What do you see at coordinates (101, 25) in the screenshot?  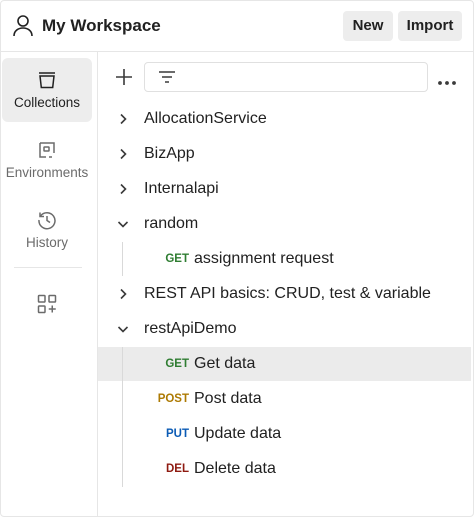 I see `workspace-title: My Workspace` at bounding box center [101, 25].